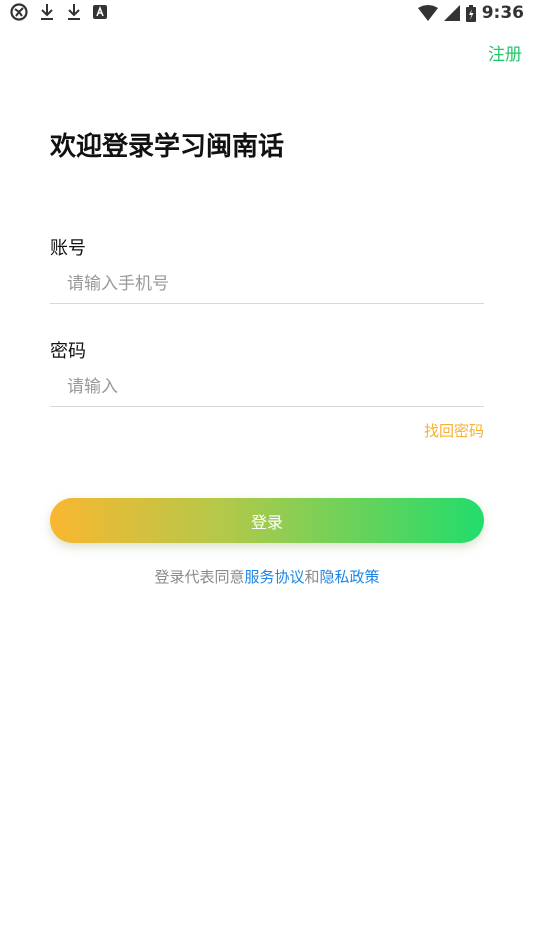  Describe the element at coordinates (312, 577) in the screenshot. I see `agreement-joiner: 和` at that location.